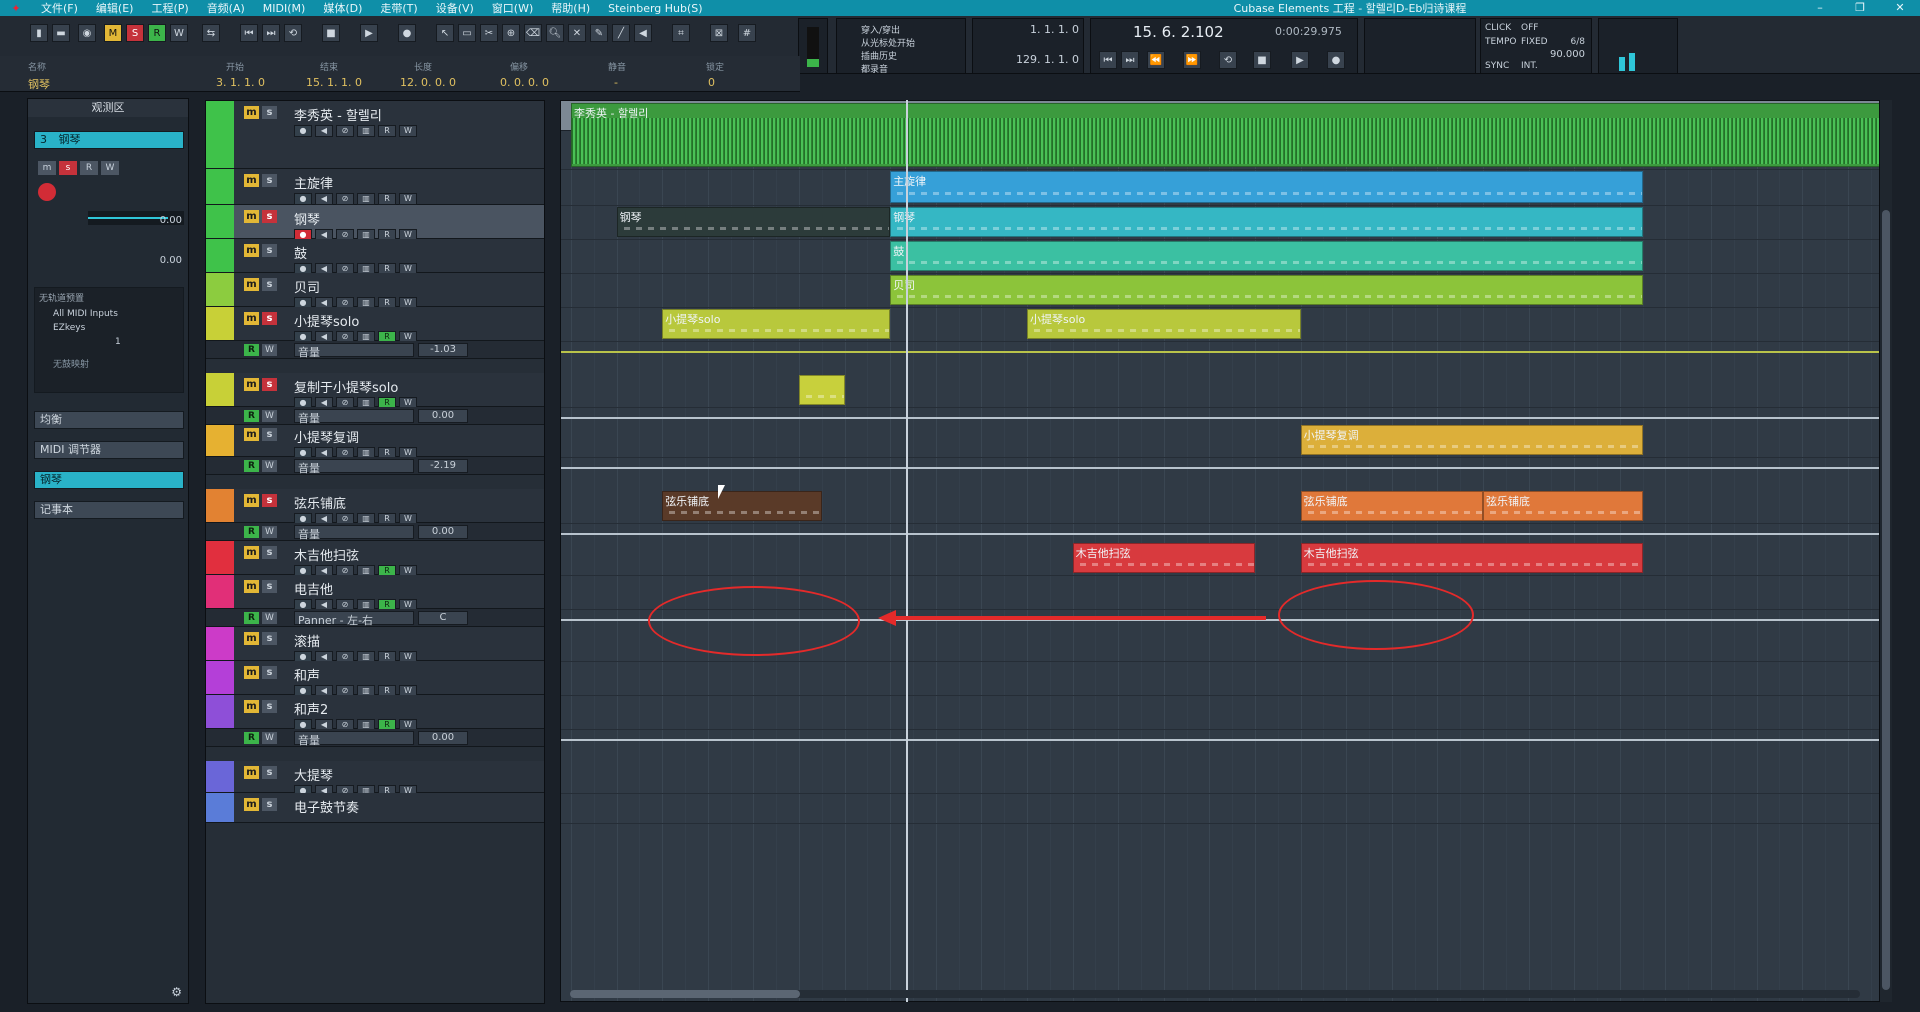  Describe the element at coordinates (110, 168) in the screenshot. I see `inspector-write-icon: W` at that location.